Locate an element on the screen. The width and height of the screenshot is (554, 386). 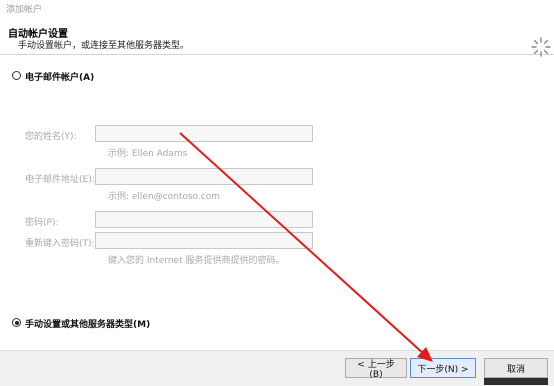
taskbar-strip is located at coordinates (516, 381).